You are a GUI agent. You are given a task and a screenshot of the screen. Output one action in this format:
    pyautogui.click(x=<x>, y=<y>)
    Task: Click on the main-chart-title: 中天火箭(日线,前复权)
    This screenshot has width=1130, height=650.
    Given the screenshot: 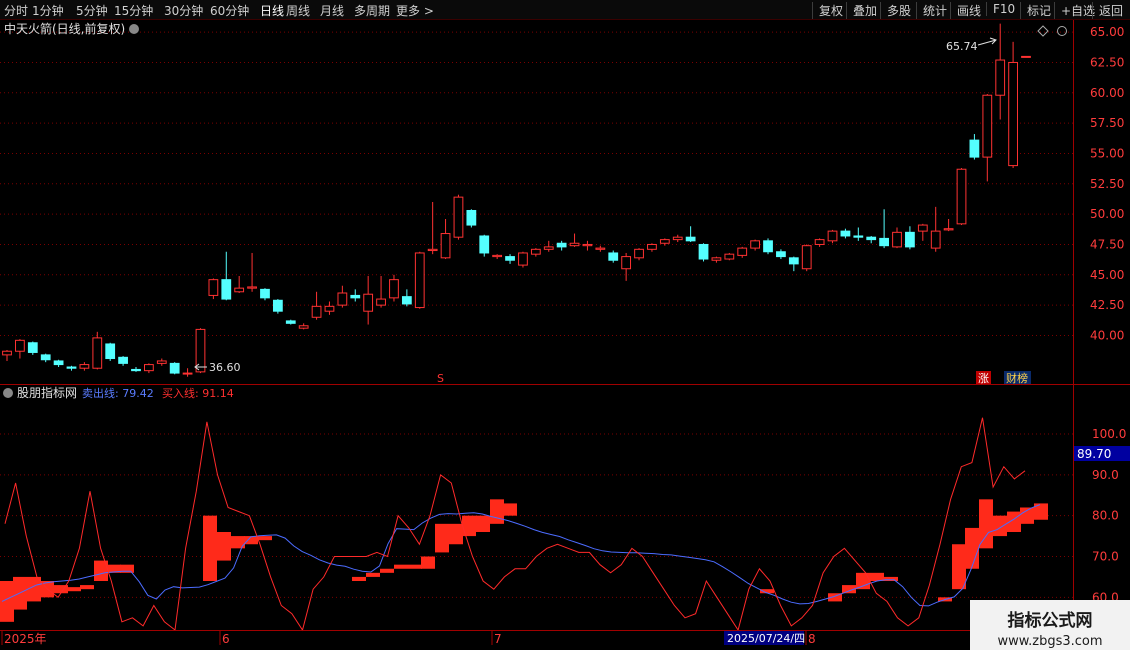 What is the action you would take?
    pyautogui.click(x=64, y=28)
    